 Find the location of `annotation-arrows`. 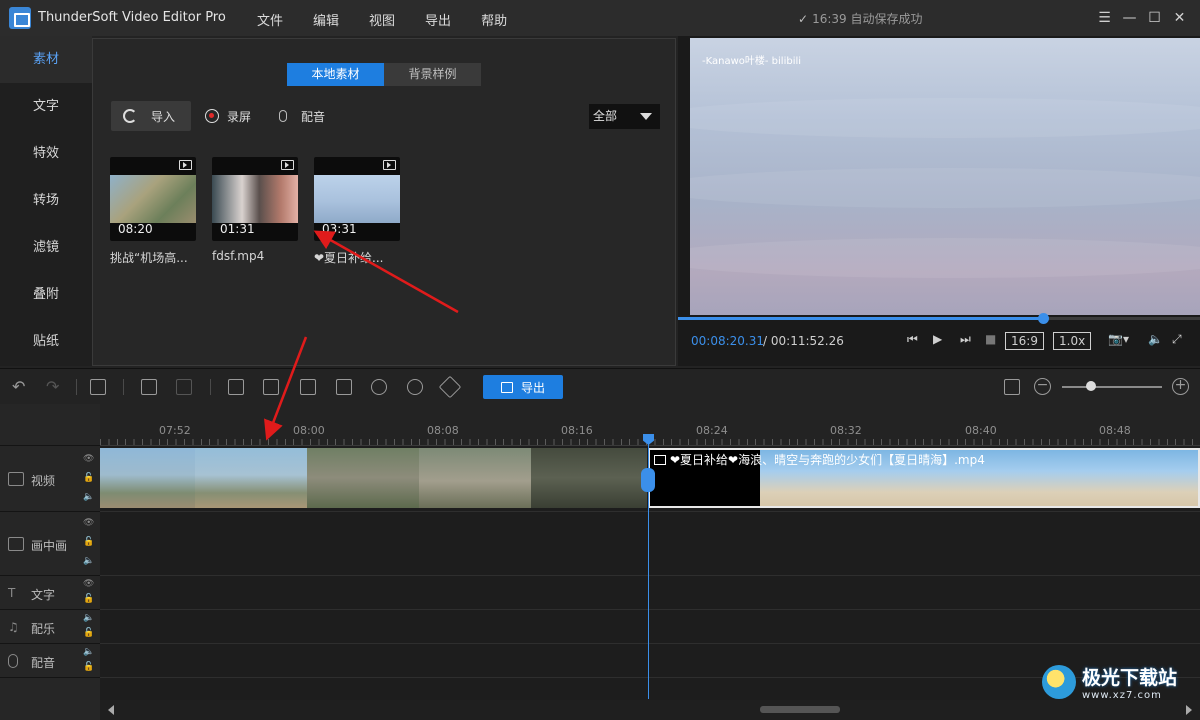

annotation-arrows is located at coordinates (361, 335).